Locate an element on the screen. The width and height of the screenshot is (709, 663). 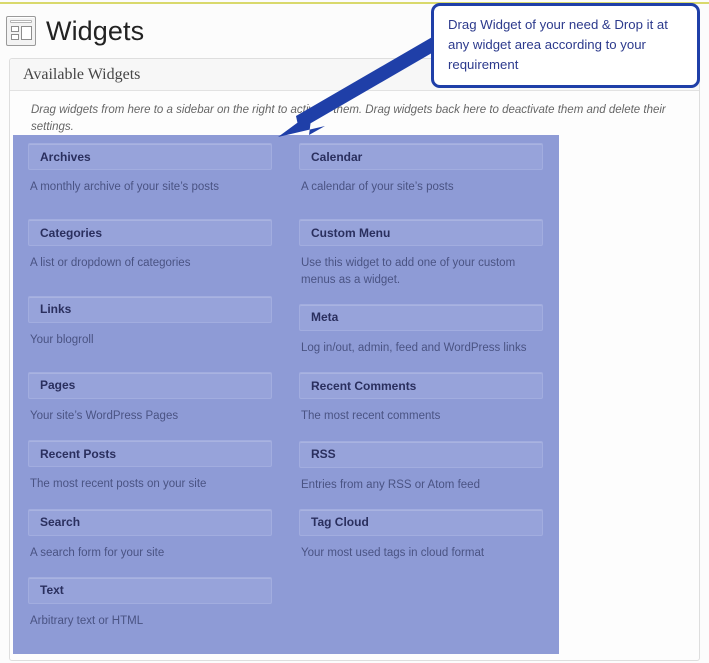
widget-card: Search A search form for your site is located at coordinates (150, 539).